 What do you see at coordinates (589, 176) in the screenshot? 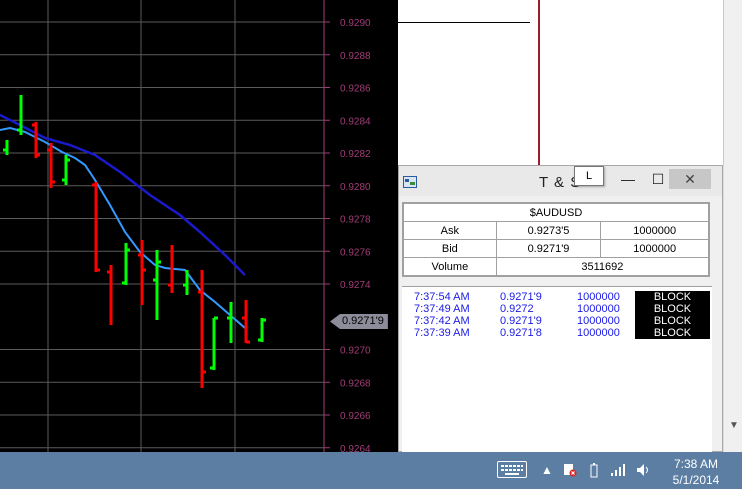
I see `tooltip: L` at bounding box center [589, 176].